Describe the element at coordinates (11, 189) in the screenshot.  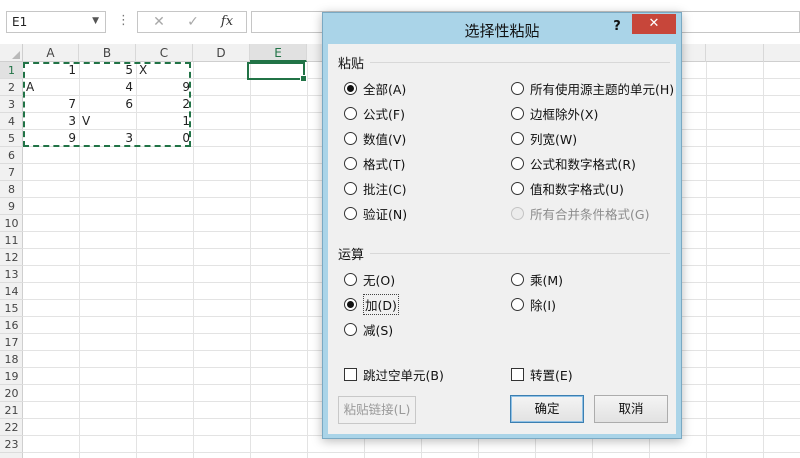
I see `row-header: 8` at that location.